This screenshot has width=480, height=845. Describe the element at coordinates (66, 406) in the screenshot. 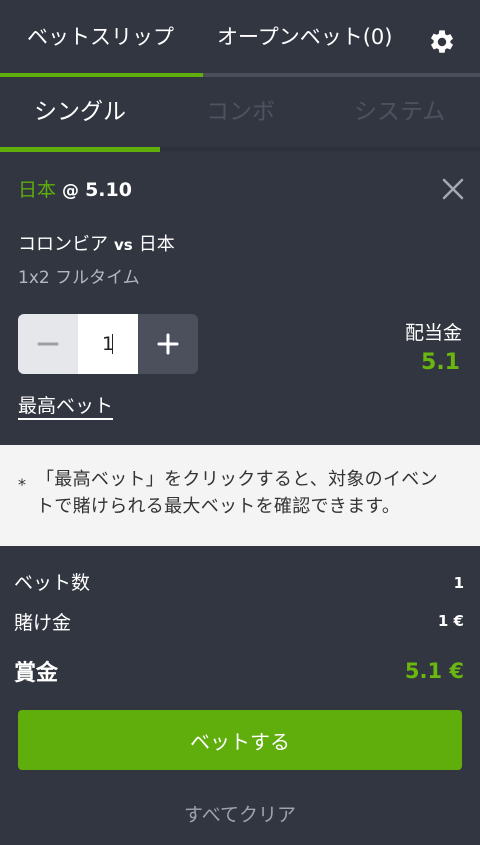

I see `max-bet-link: 最高ベット` at that location.